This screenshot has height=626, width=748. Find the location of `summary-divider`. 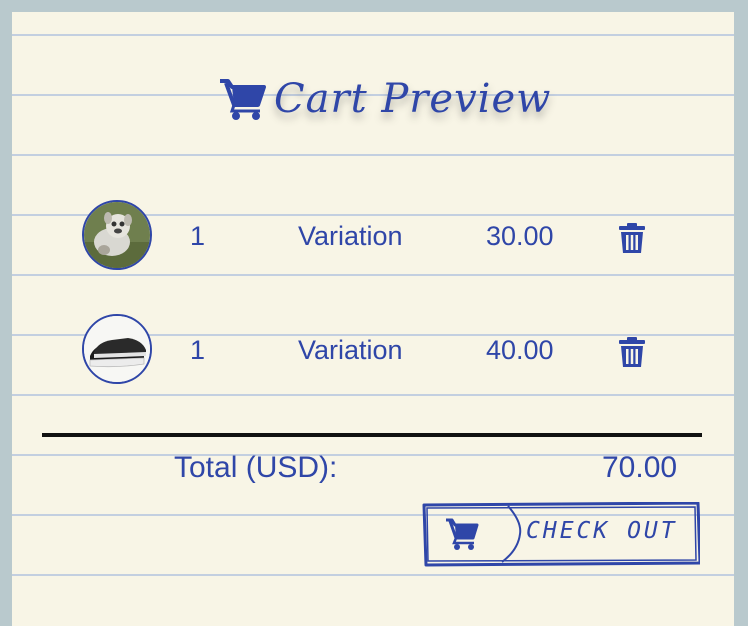

summary-divider is located at coordinates (372, 435).